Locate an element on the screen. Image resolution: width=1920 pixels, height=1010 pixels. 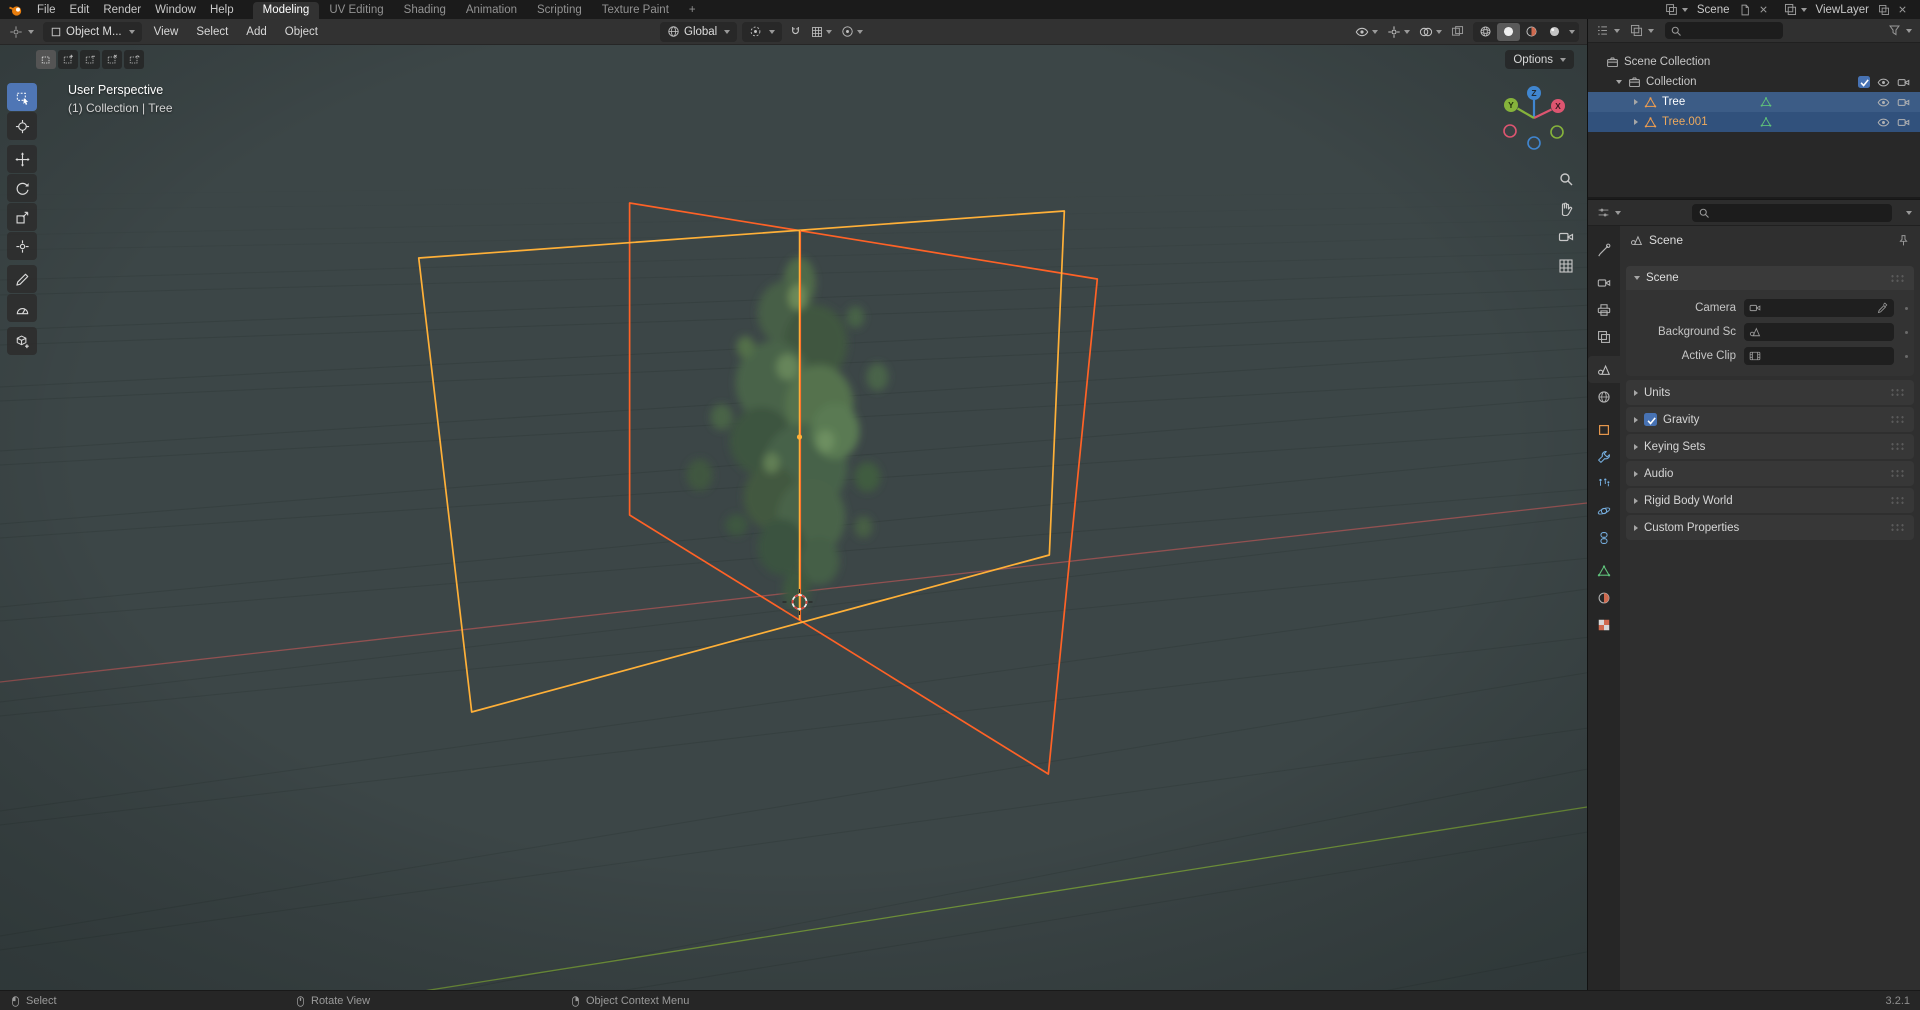
panel-keying-sets: Keying Sets is located at coordinates (1770, 446).